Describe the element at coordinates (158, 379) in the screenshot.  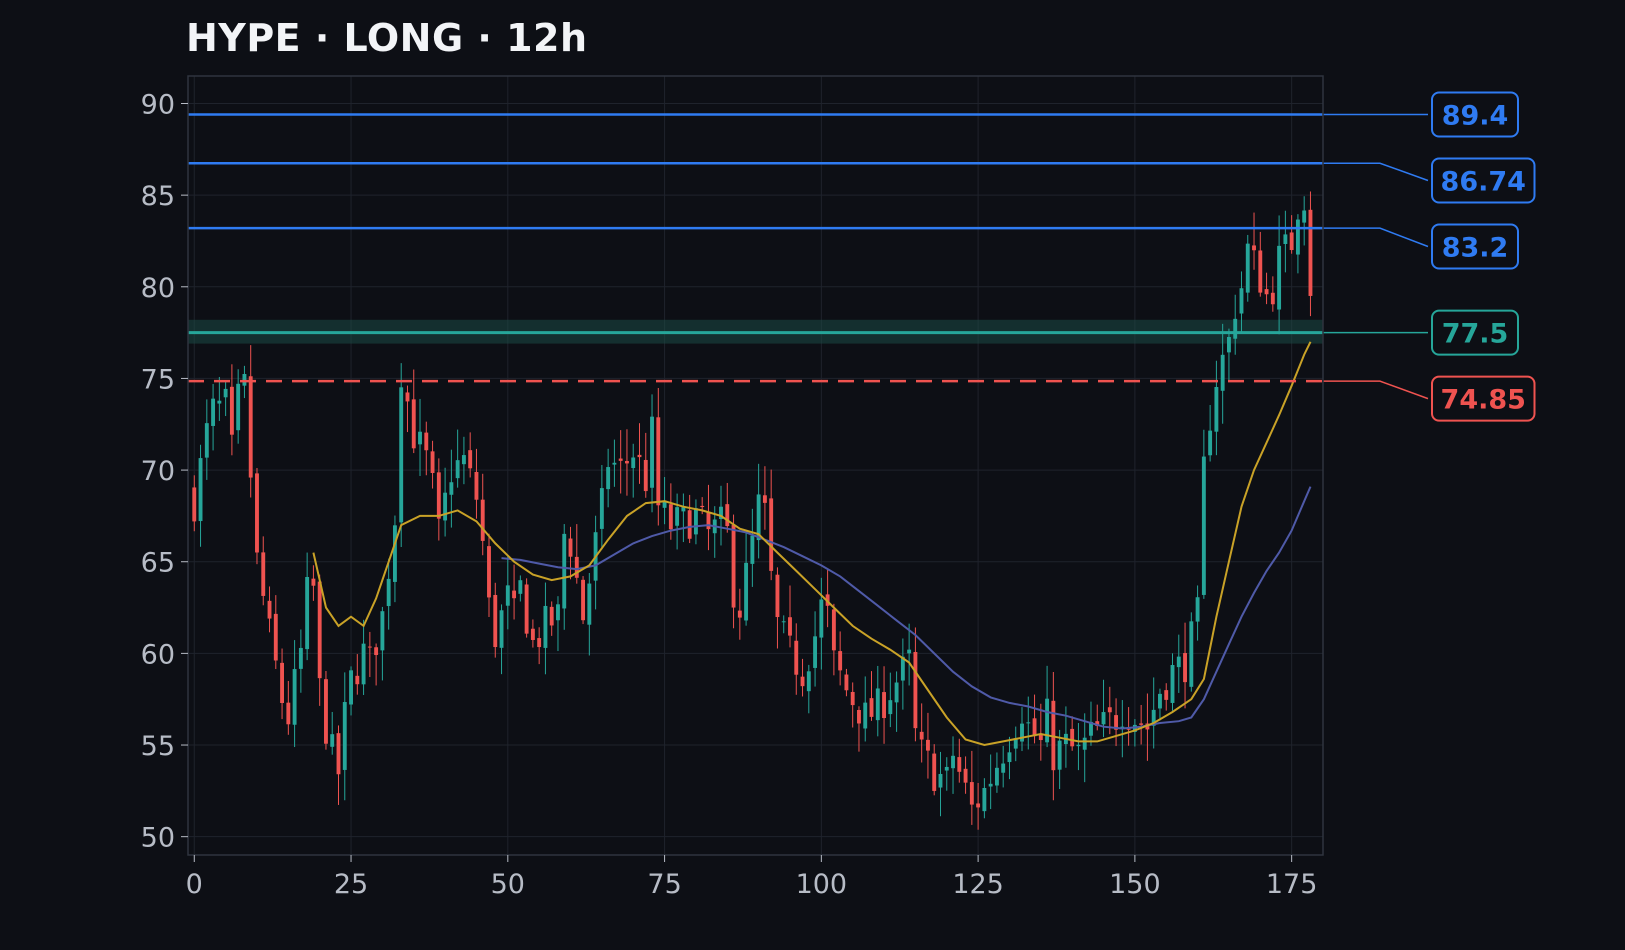
I see `y-tick-label: 75` at that location.